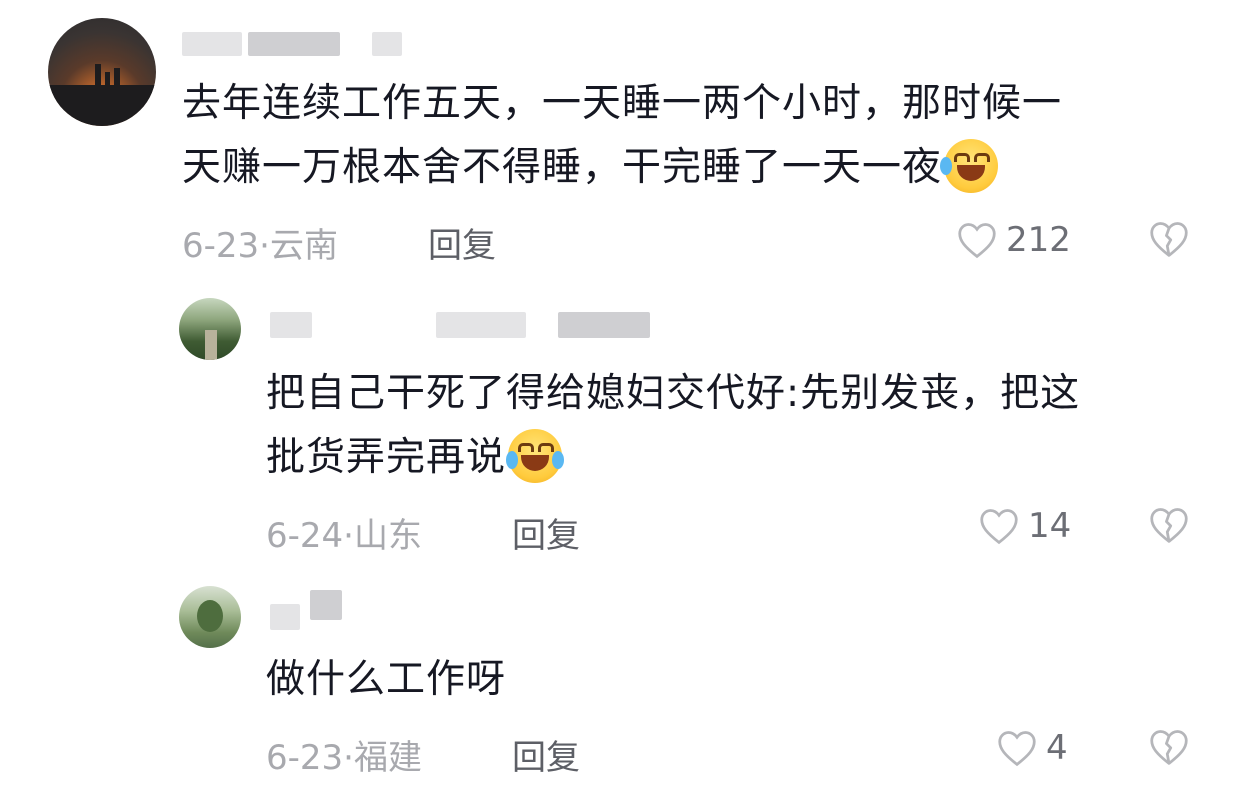 The height and width of the screenshot is (788, 1242). What do you see at coordinates (1057, 748) in the screenshot?
I see `like-count: 4` at bounding box center [1057, 748].